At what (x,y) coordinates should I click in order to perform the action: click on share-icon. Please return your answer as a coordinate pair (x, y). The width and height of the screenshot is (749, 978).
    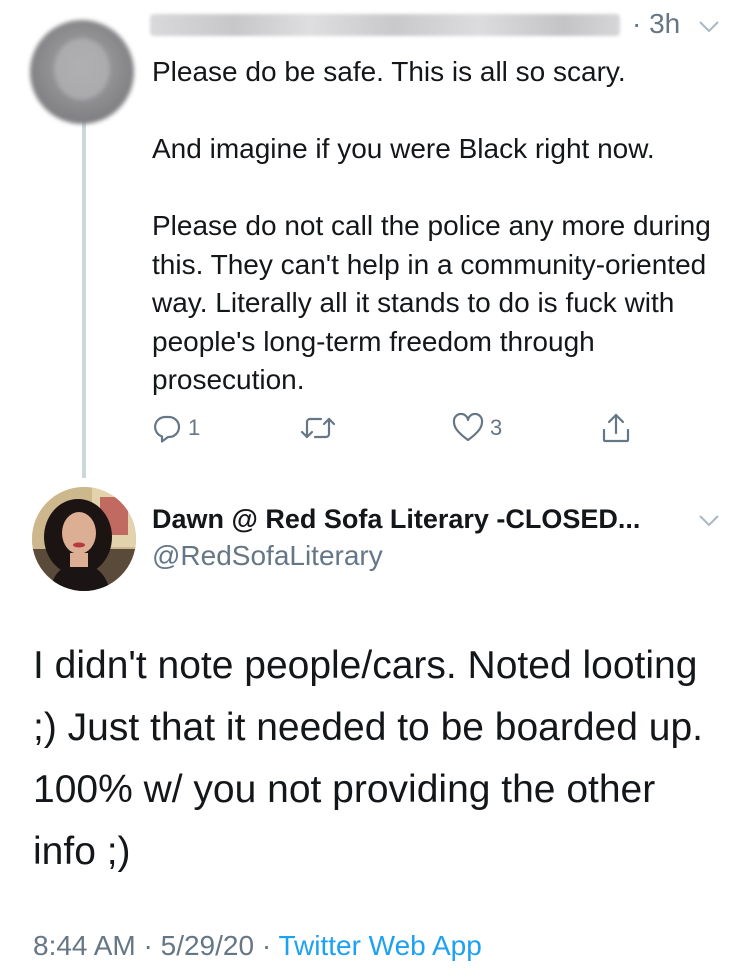
    Looking at the image, I should click on (616, 428).